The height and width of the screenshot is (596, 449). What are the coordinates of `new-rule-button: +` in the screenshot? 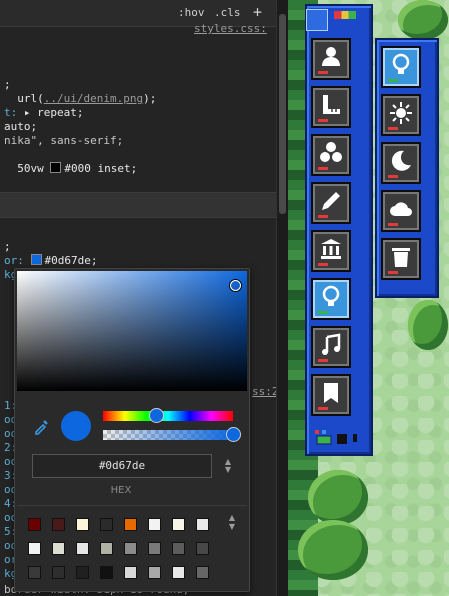 It's located at (257, 12).